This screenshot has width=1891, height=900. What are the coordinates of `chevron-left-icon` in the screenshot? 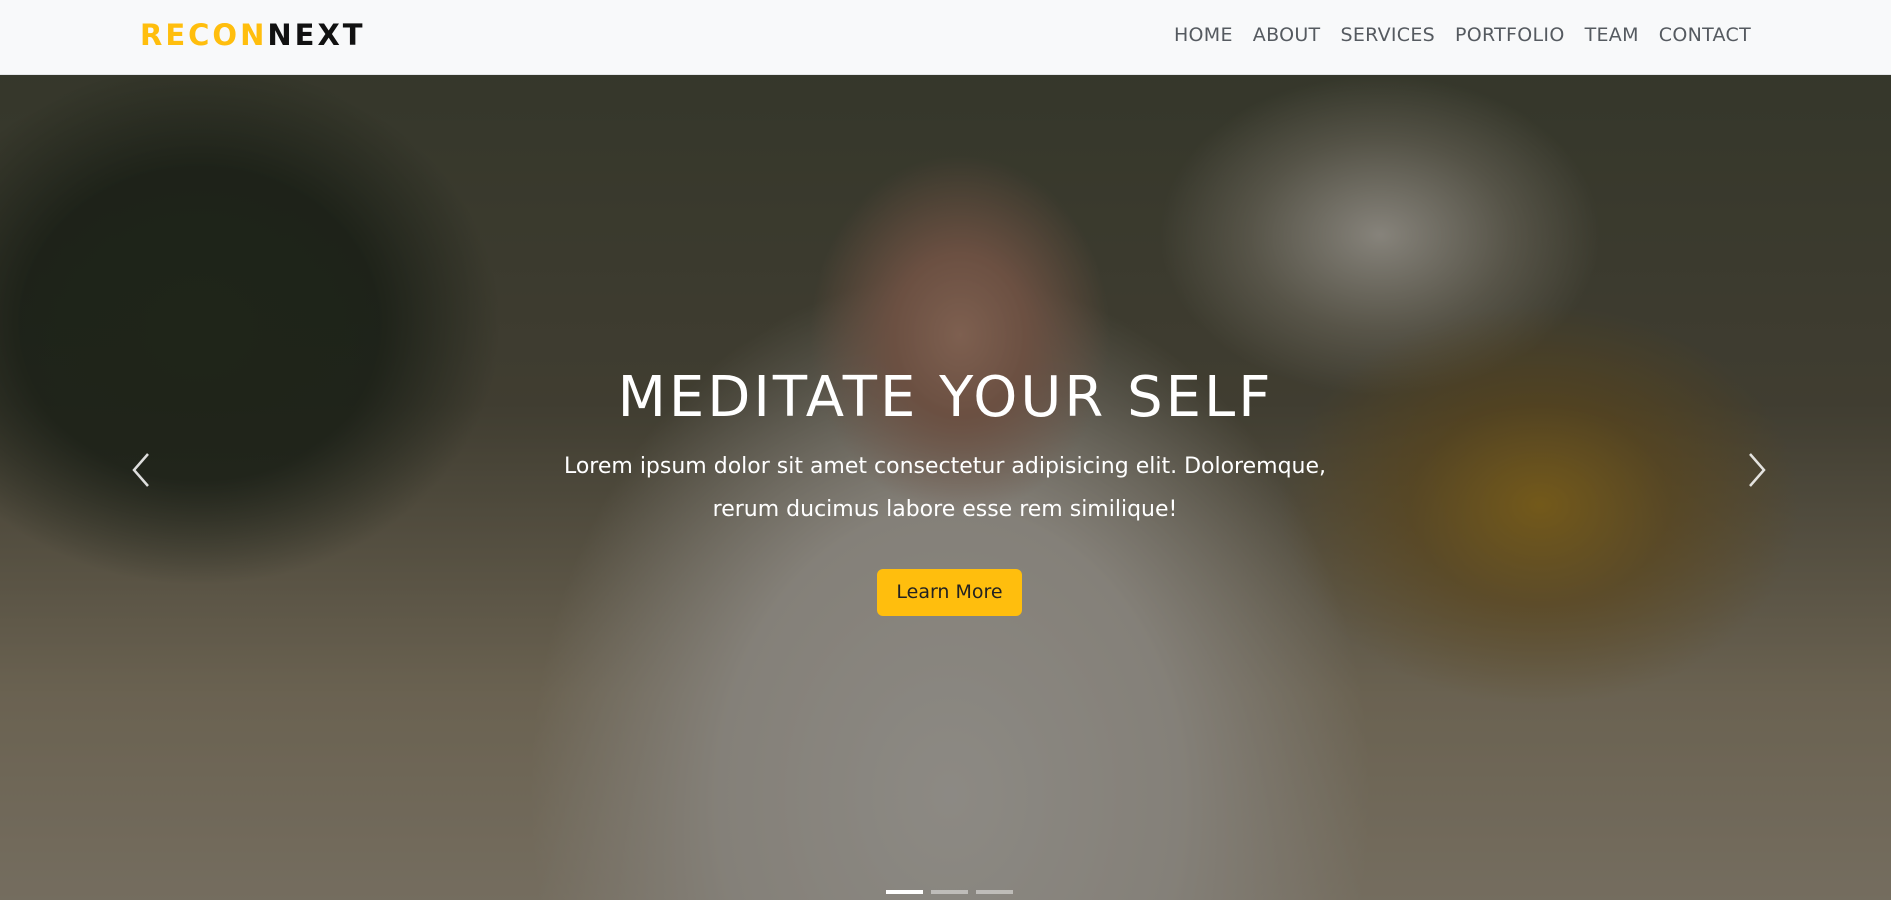 It's located at (142, 470).